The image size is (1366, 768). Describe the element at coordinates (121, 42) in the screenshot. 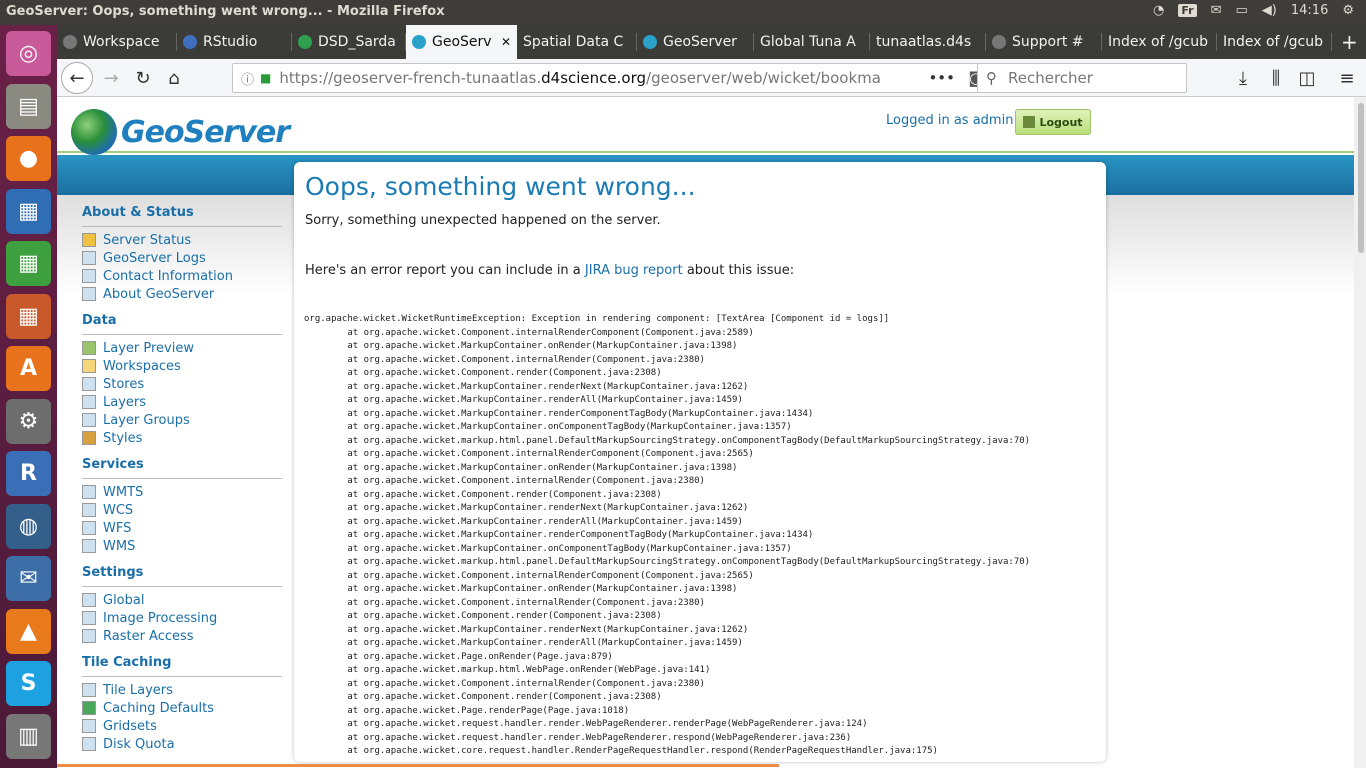

I see `tab-label: Workspace` at that location.